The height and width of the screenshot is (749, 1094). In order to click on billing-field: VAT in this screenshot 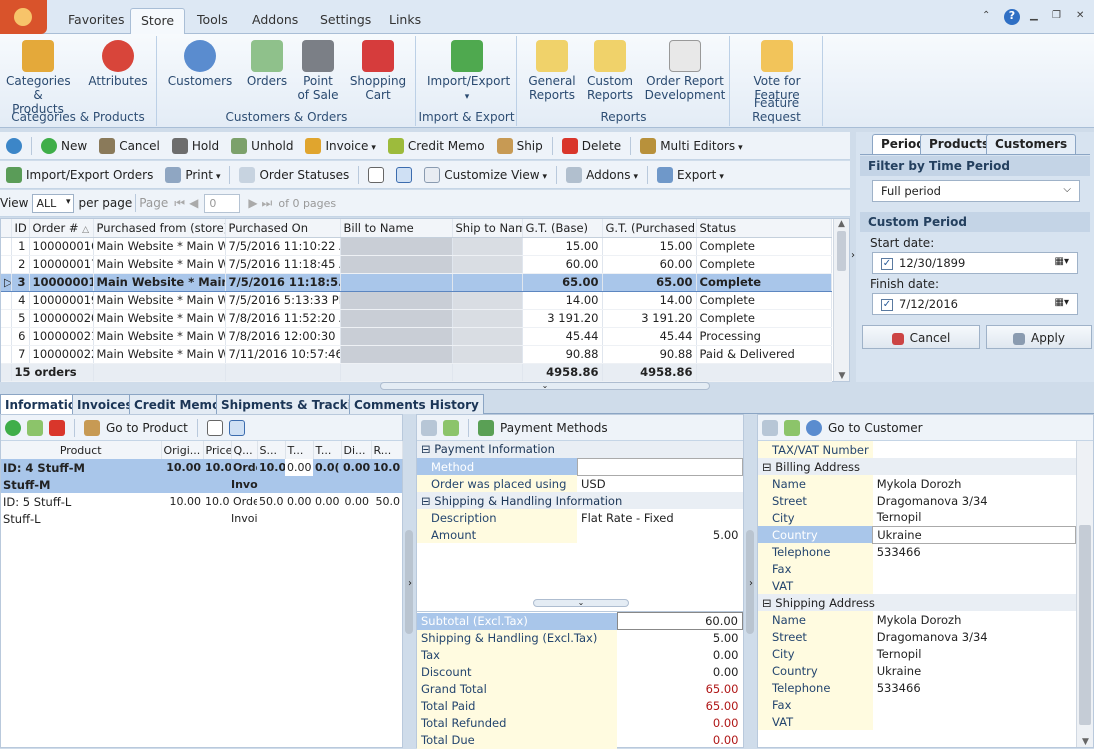, I will do `click(917, 585)`.